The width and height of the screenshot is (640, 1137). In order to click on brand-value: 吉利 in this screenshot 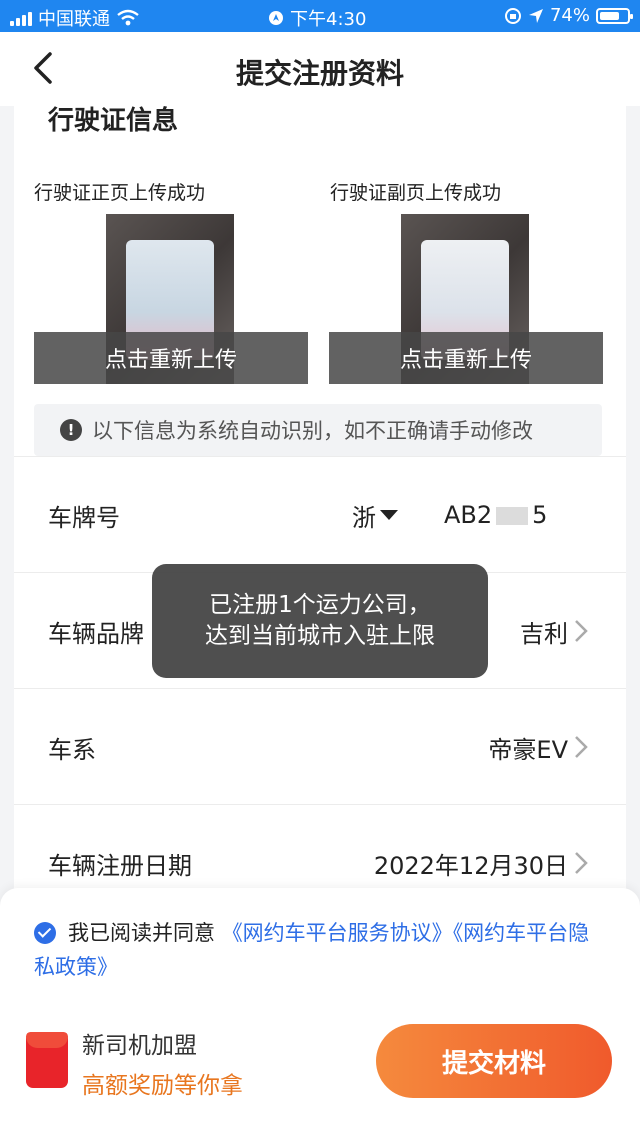, I will do `click(544, 633)`.